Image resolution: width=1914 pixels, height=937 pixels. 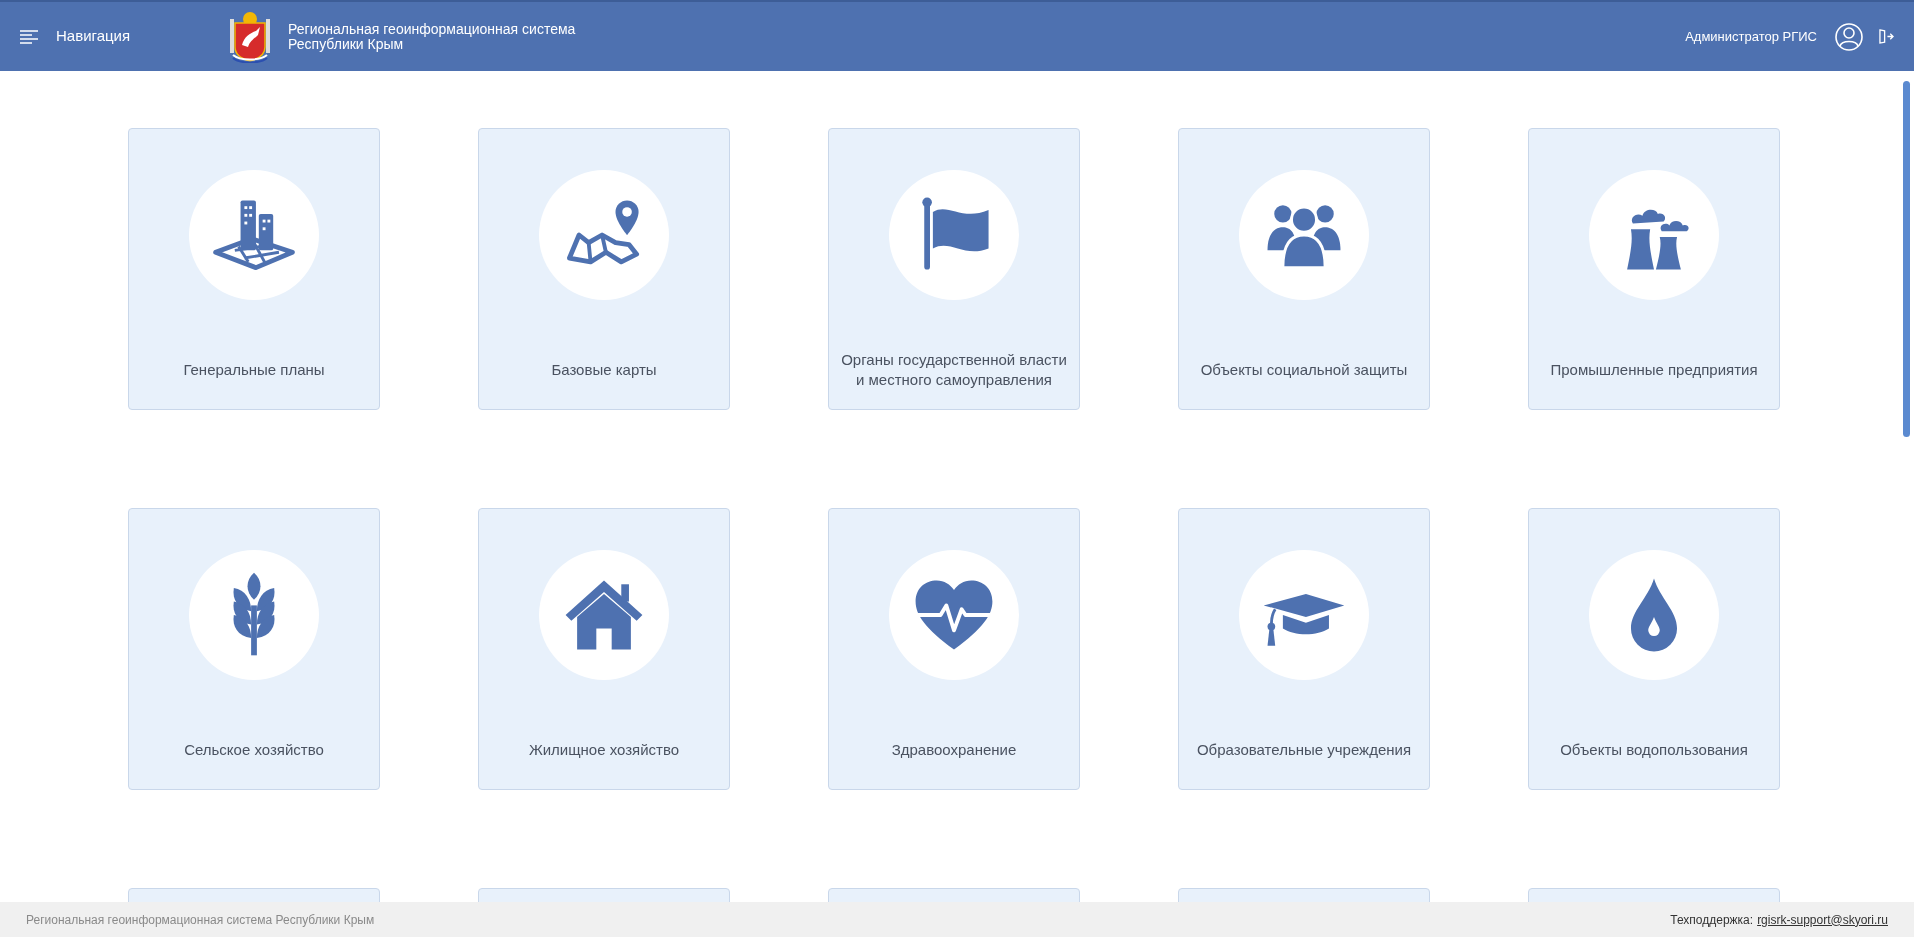 What do you see at coordinates (1712, 920) in the screenshot?
I see `support-label: Техподдержка:` at bounding box center [1712, 920].